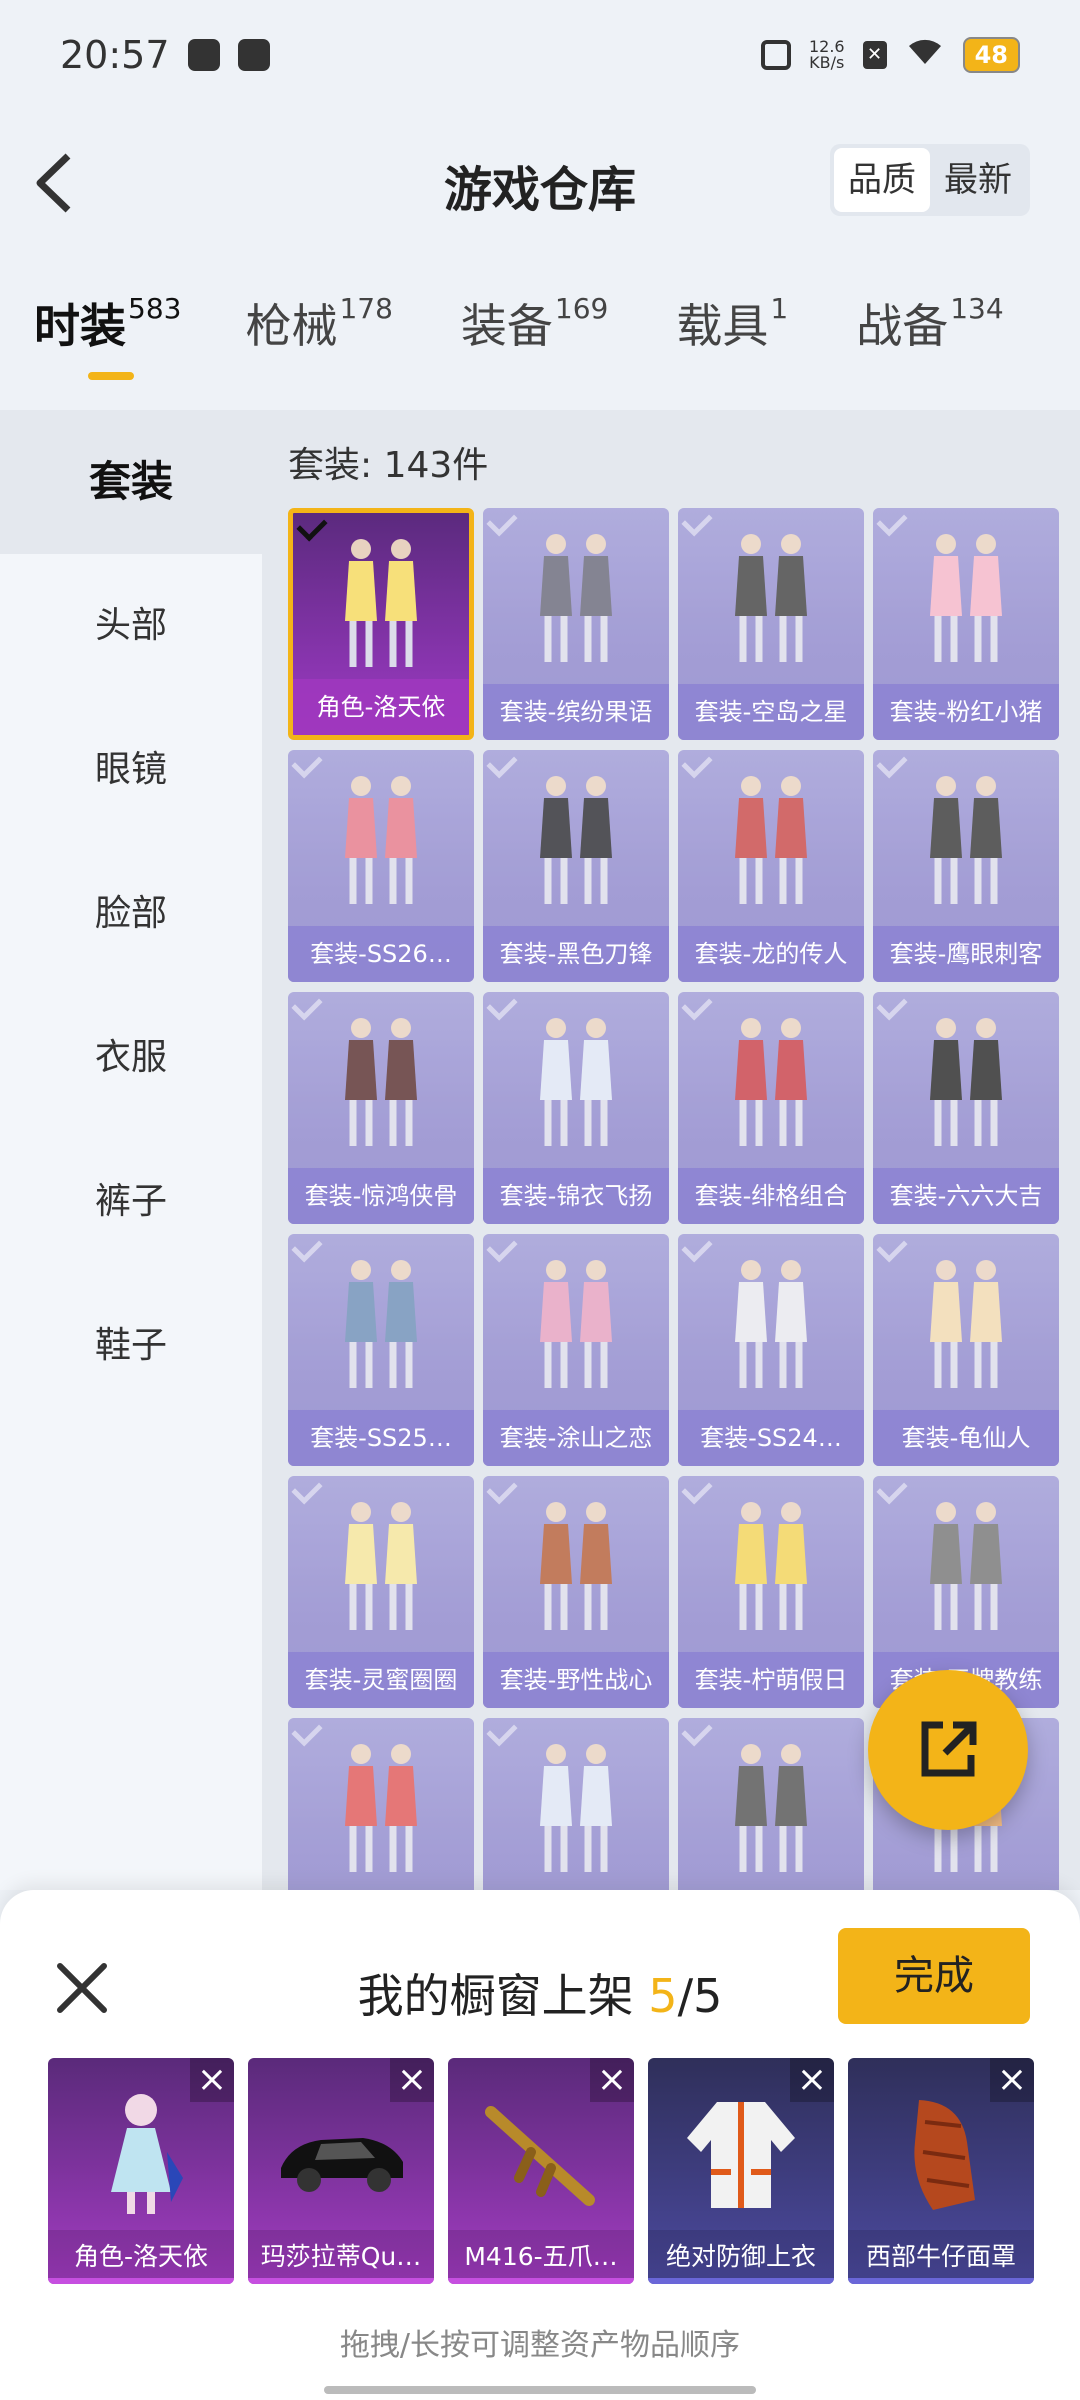  What do you see at coordinates (882, 180) in the screenshot?
I see `sort-quality-button: 品质` at bounding box center [882, 180].